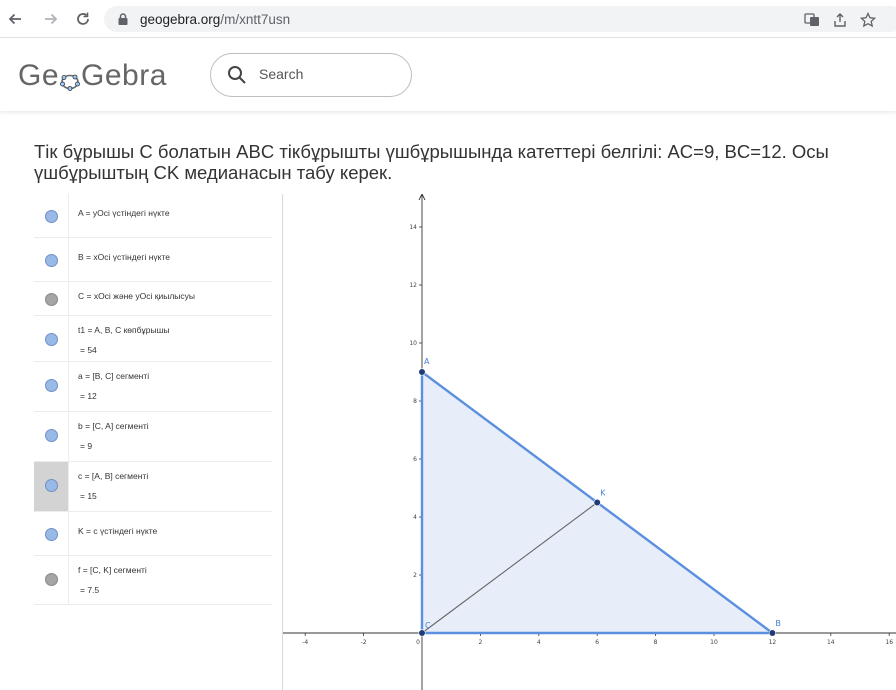 The width and height of the screenshot is (896, 690). What do you see at coordinates (603, 493) in the screenshot?
I see `point-label-k: K` at bounding box center [603, 493].